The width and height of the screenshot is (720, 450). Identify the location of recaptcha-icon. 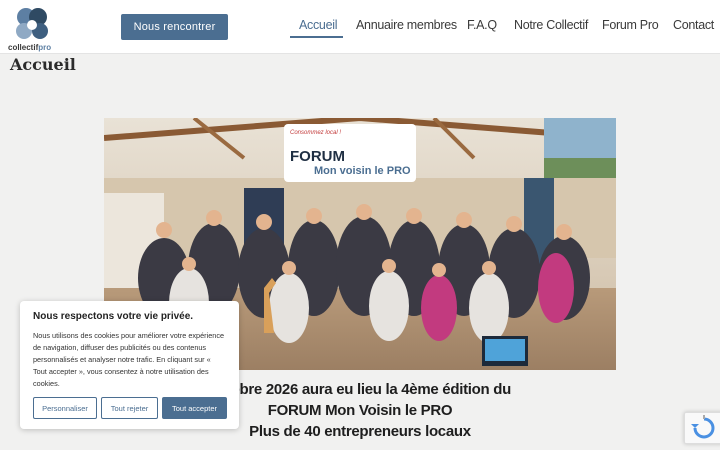
(703, 427).